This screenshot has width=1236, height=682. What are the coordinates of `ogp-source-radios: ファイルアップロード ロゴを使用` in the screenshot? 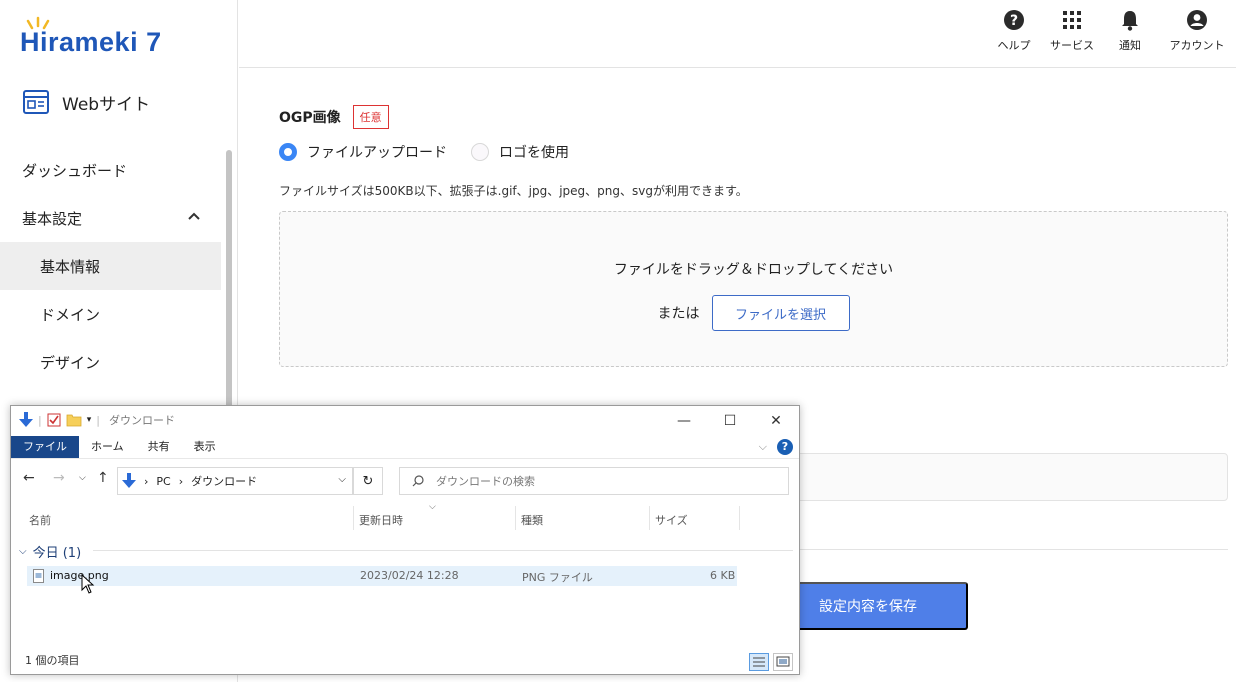 It's located at (424, 152).